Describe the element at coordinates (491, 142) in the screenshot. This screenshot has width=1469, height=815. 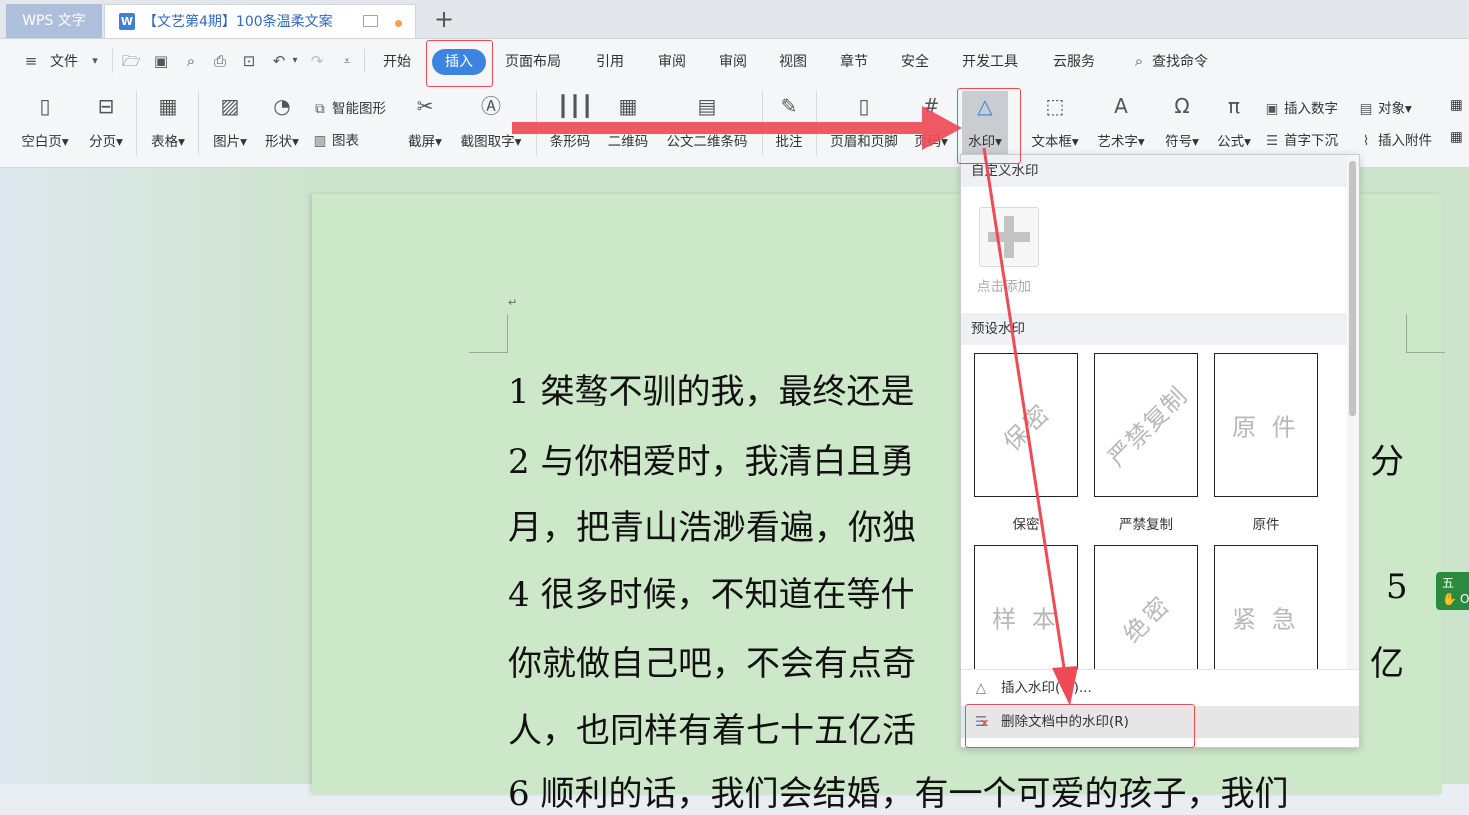
I see `ocr-label: 截图取字▾` at that location.